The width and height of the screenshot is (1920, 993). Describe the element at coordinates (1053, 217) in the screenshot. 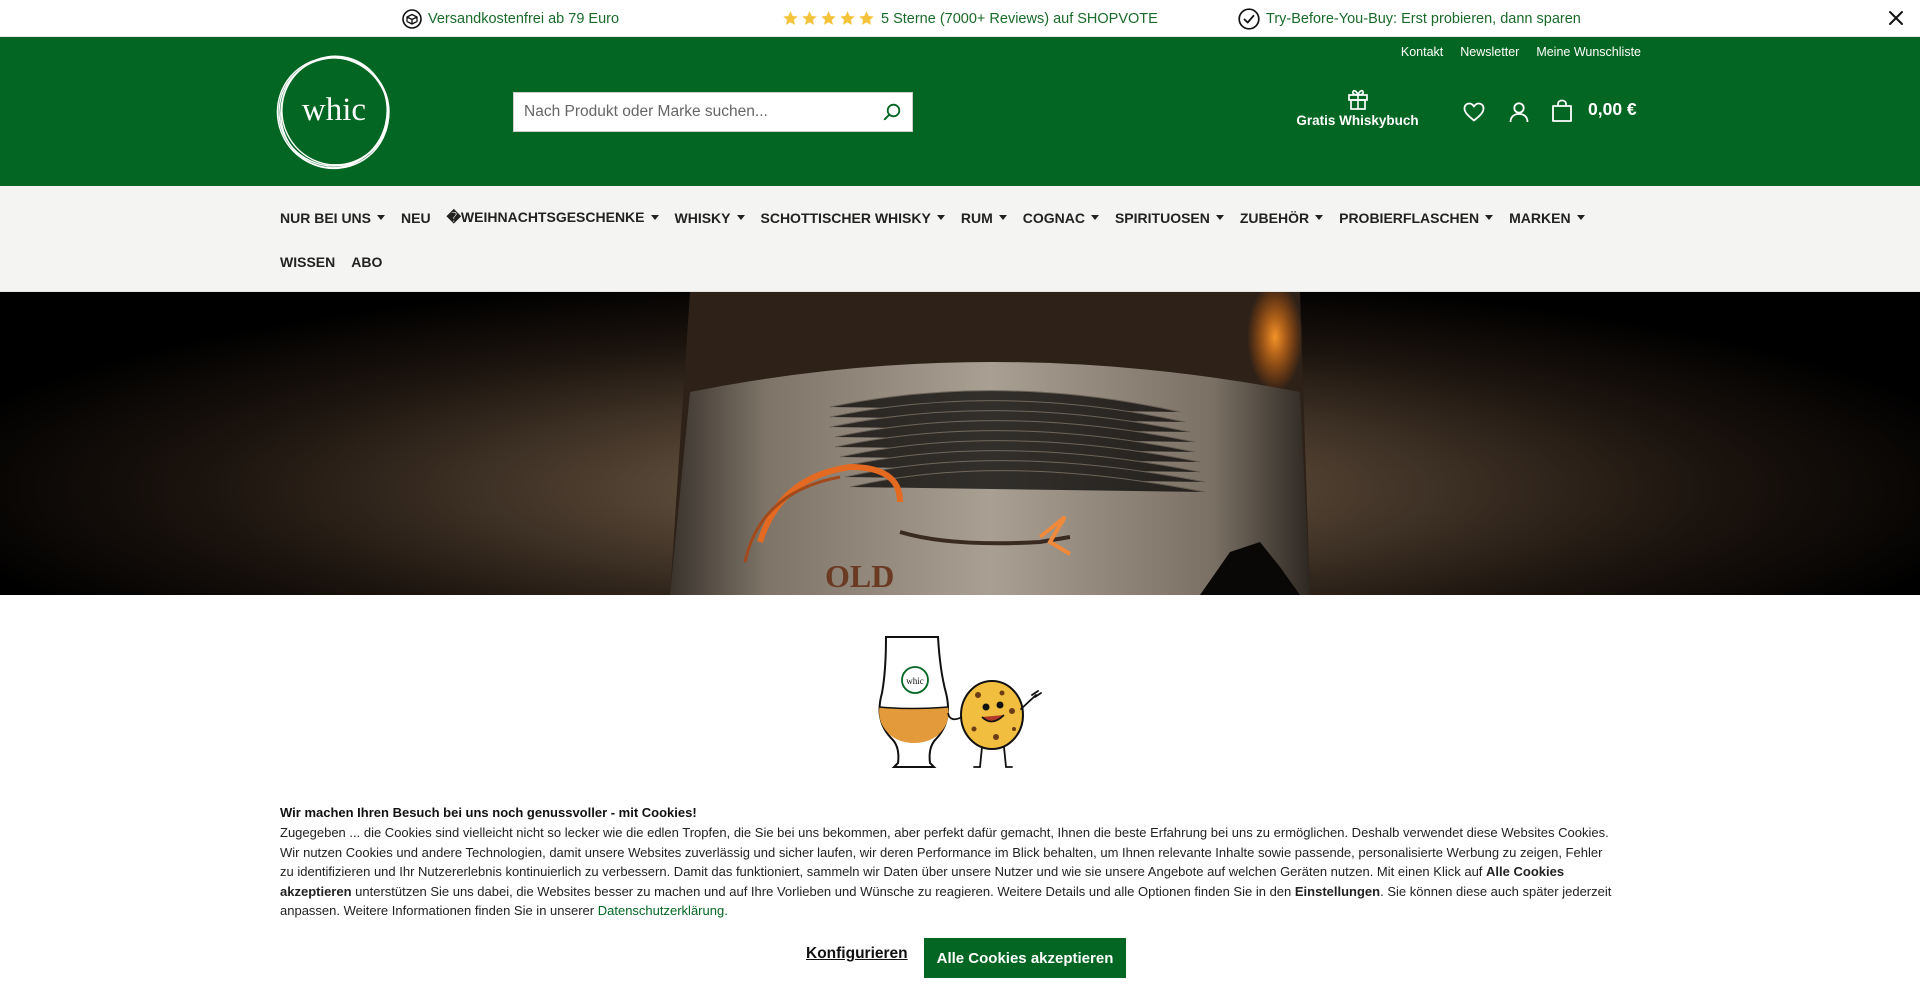

I see `nav-item-label: COGNAC` at that location.